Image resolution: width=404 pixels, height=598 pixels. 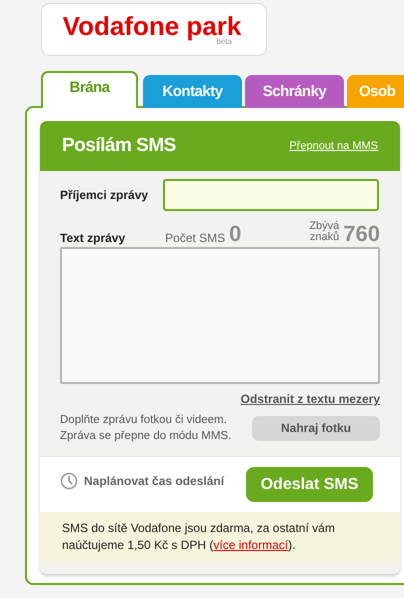 What do you see at coordinates (250, 545) in the screenshot?
I see `more-info-link: více informací` at bounding box center [250, 545].